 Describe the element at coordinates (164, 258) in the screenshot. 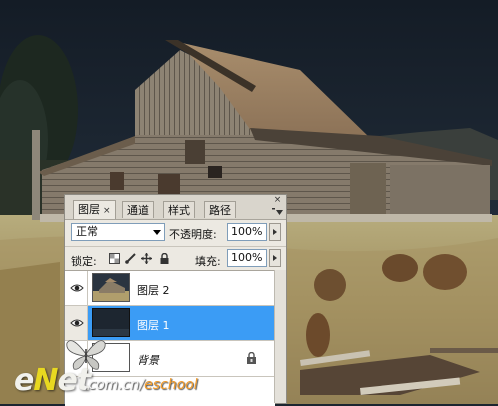

I see `lock-all-icon` at that location.